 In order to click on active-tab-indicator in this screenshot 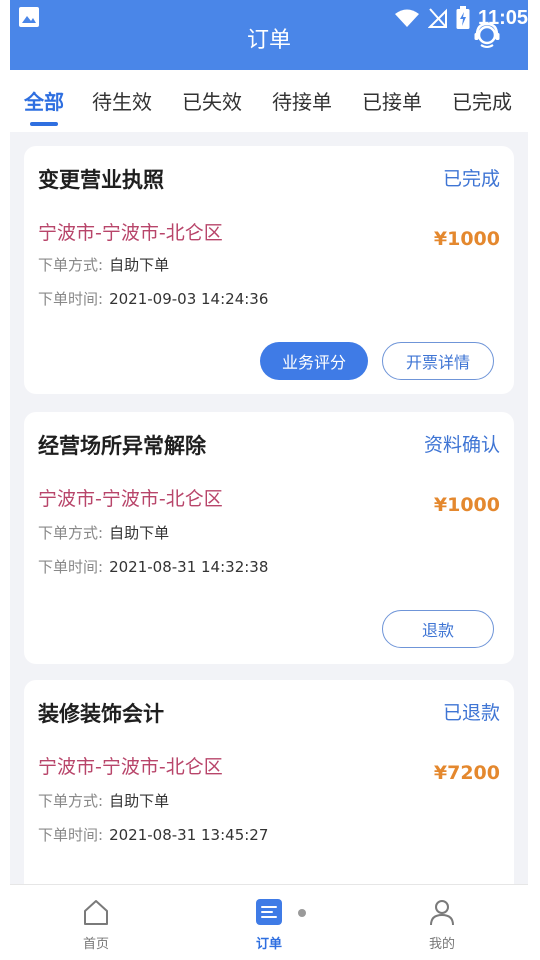, I will do `click(44, 124)`.